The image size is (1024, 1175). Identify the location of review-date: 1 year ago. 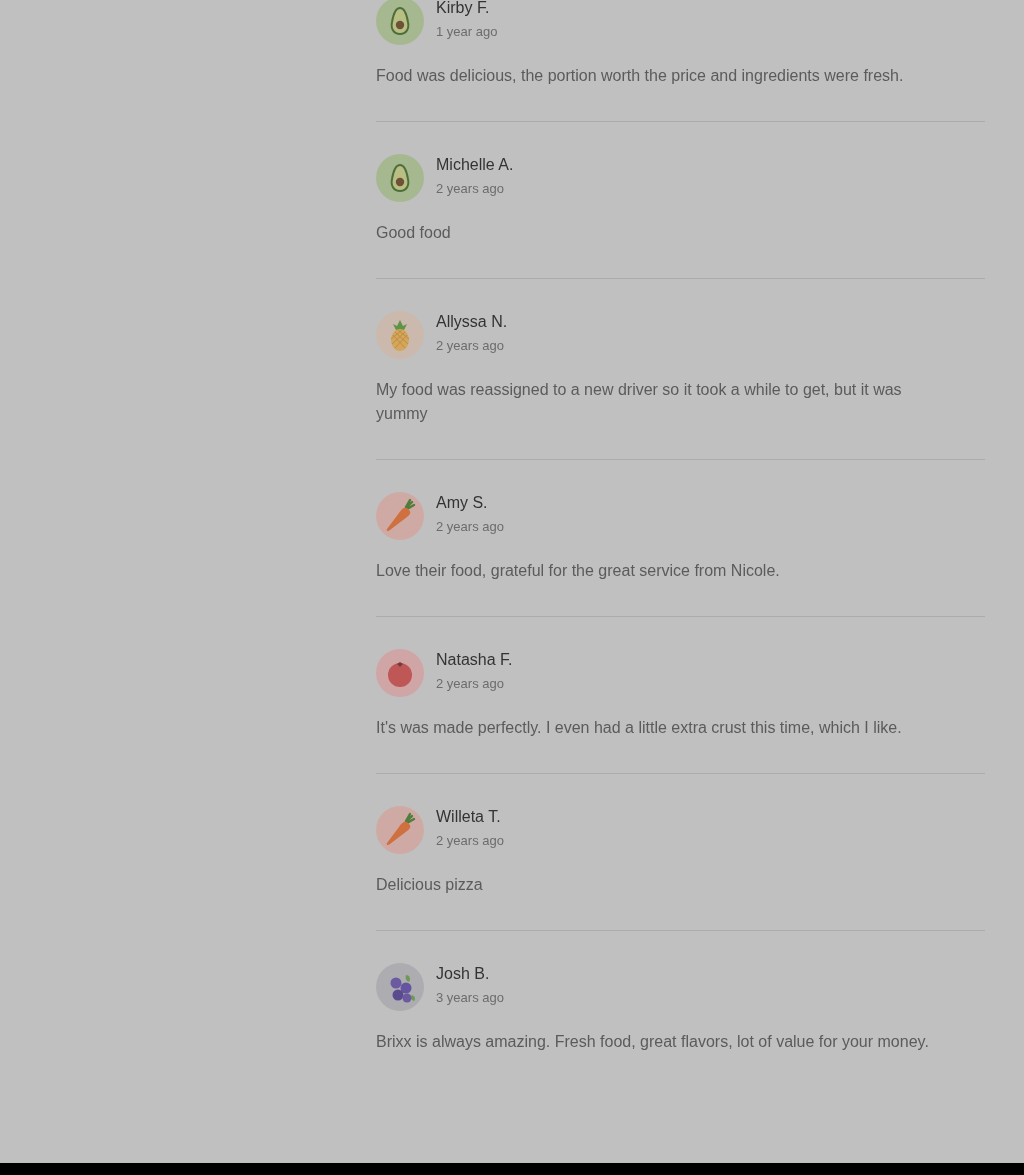
(467, 32).